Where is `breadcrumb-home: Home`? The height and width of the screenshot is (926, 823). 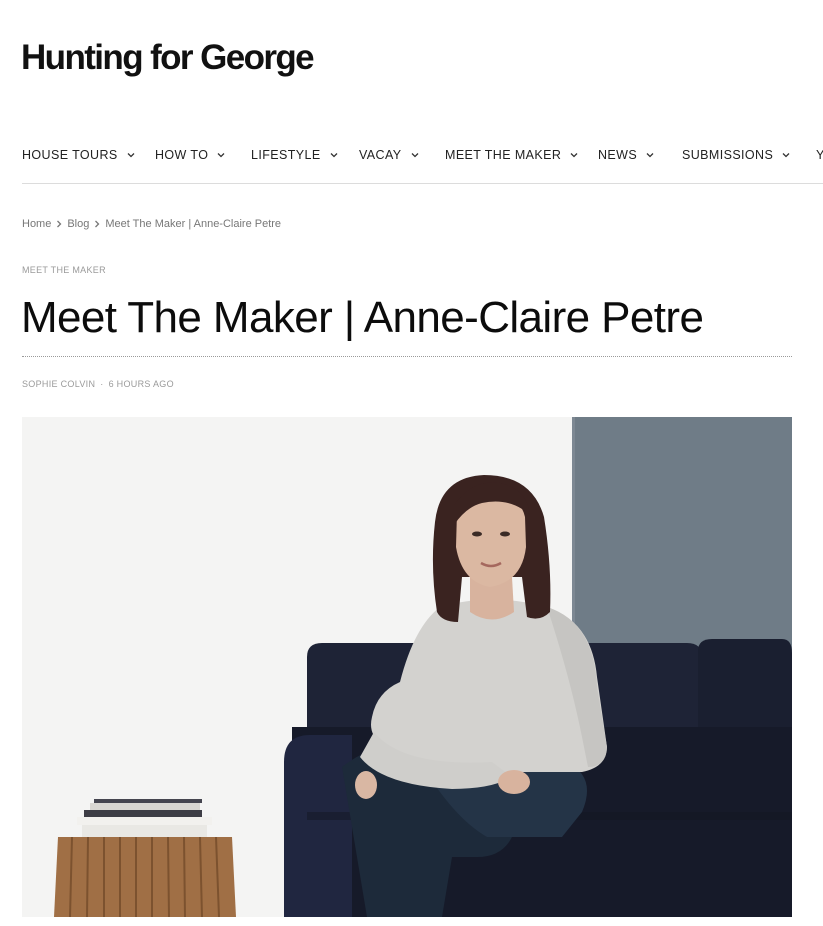 breadcrumb-home: Home is located at coordinates (36, 224).